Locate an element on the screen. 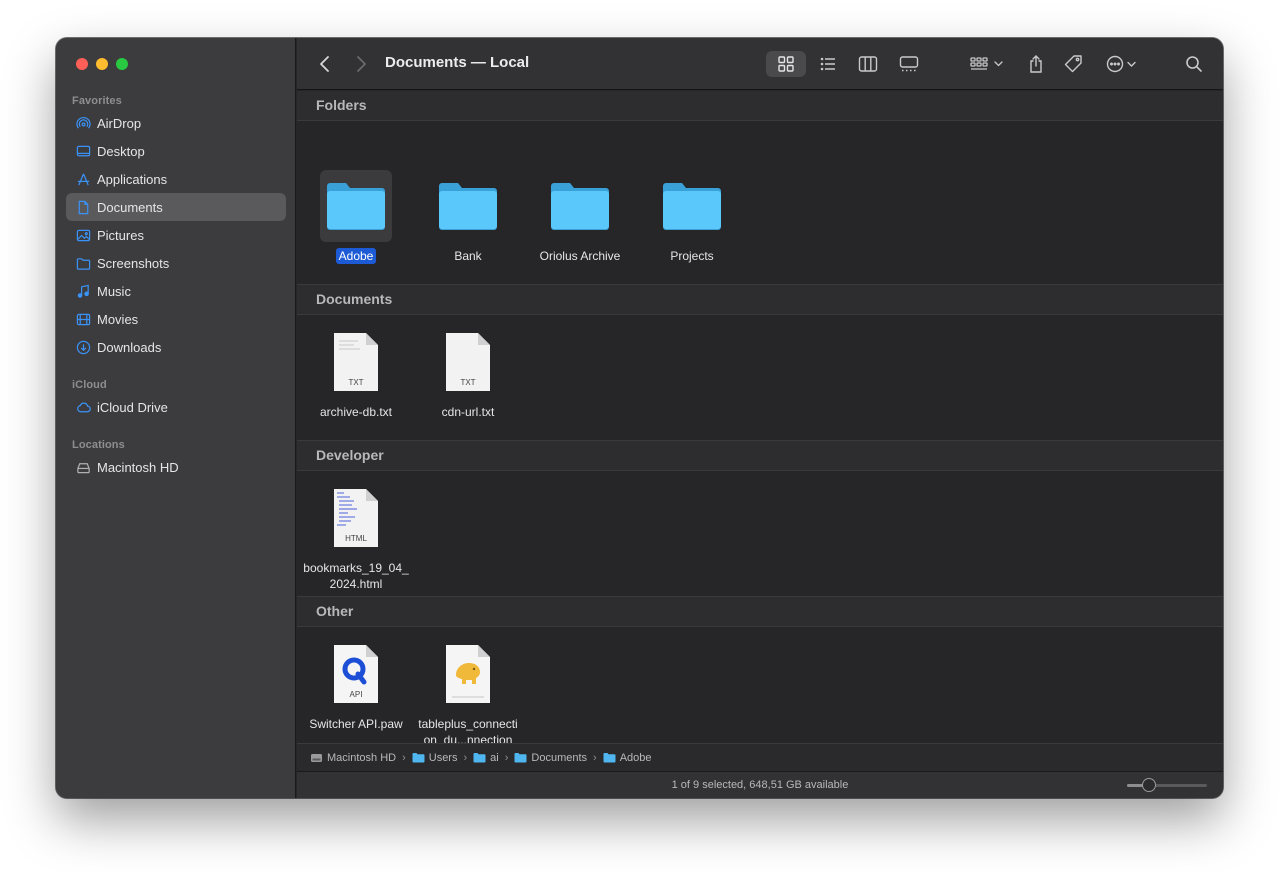  close-button is located at coordinates (82, 64).